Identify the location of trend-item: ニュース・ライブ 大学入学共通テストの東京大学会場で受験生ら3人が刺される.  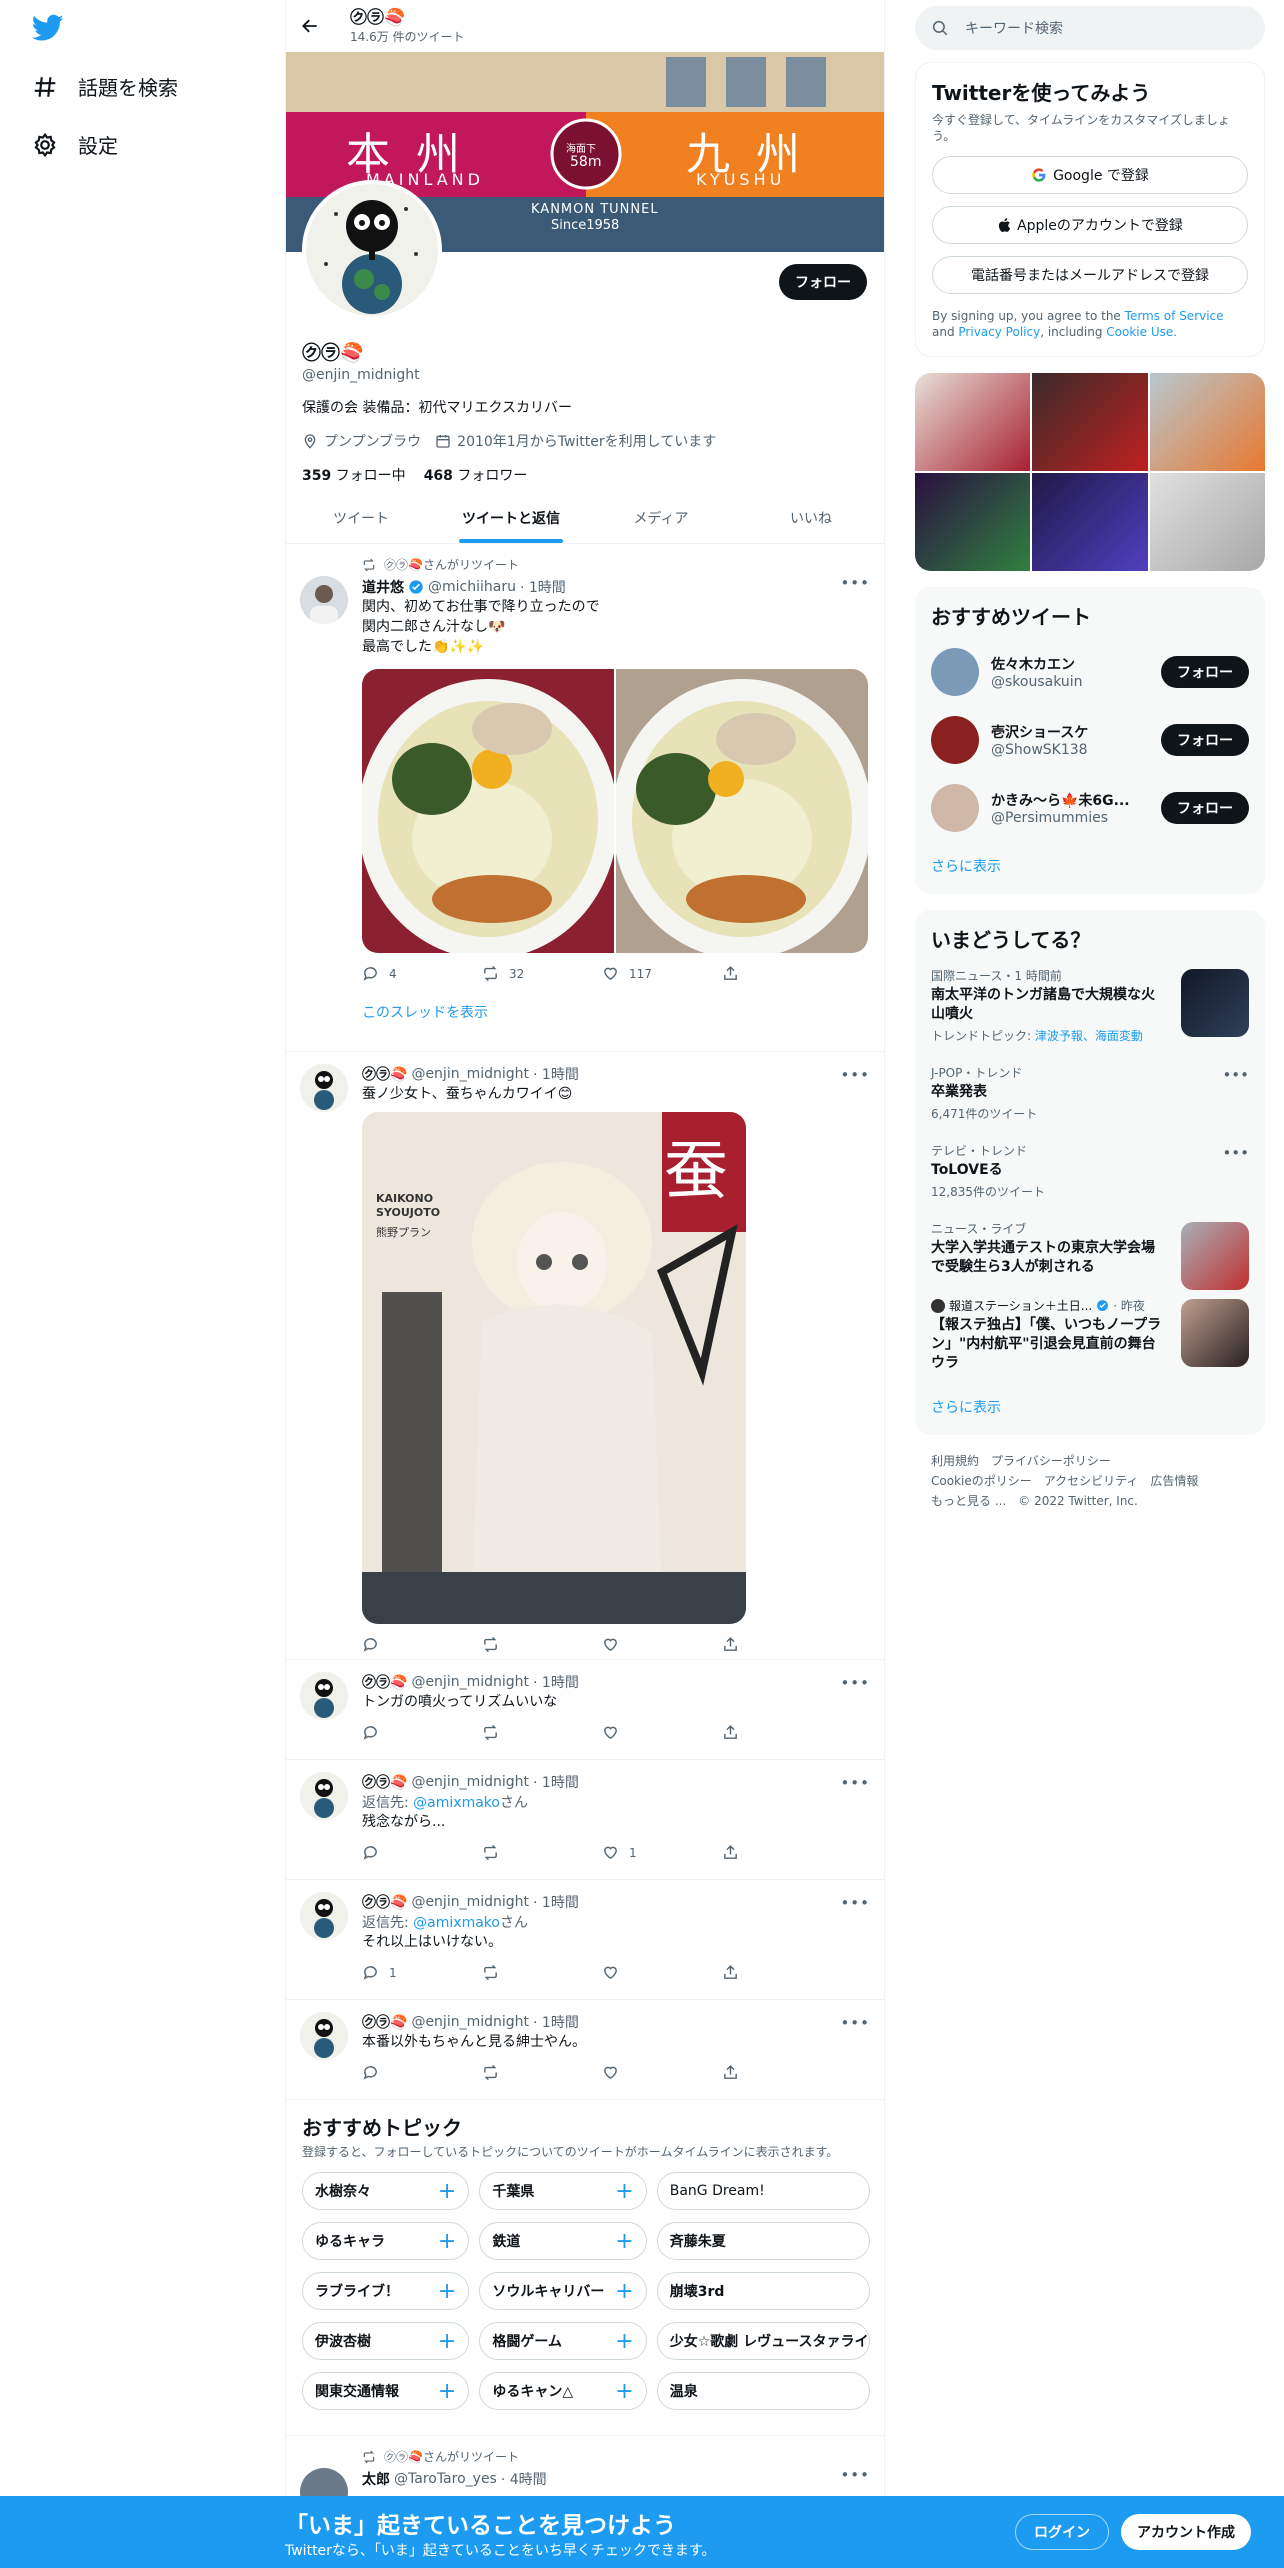
(1090, 1250).